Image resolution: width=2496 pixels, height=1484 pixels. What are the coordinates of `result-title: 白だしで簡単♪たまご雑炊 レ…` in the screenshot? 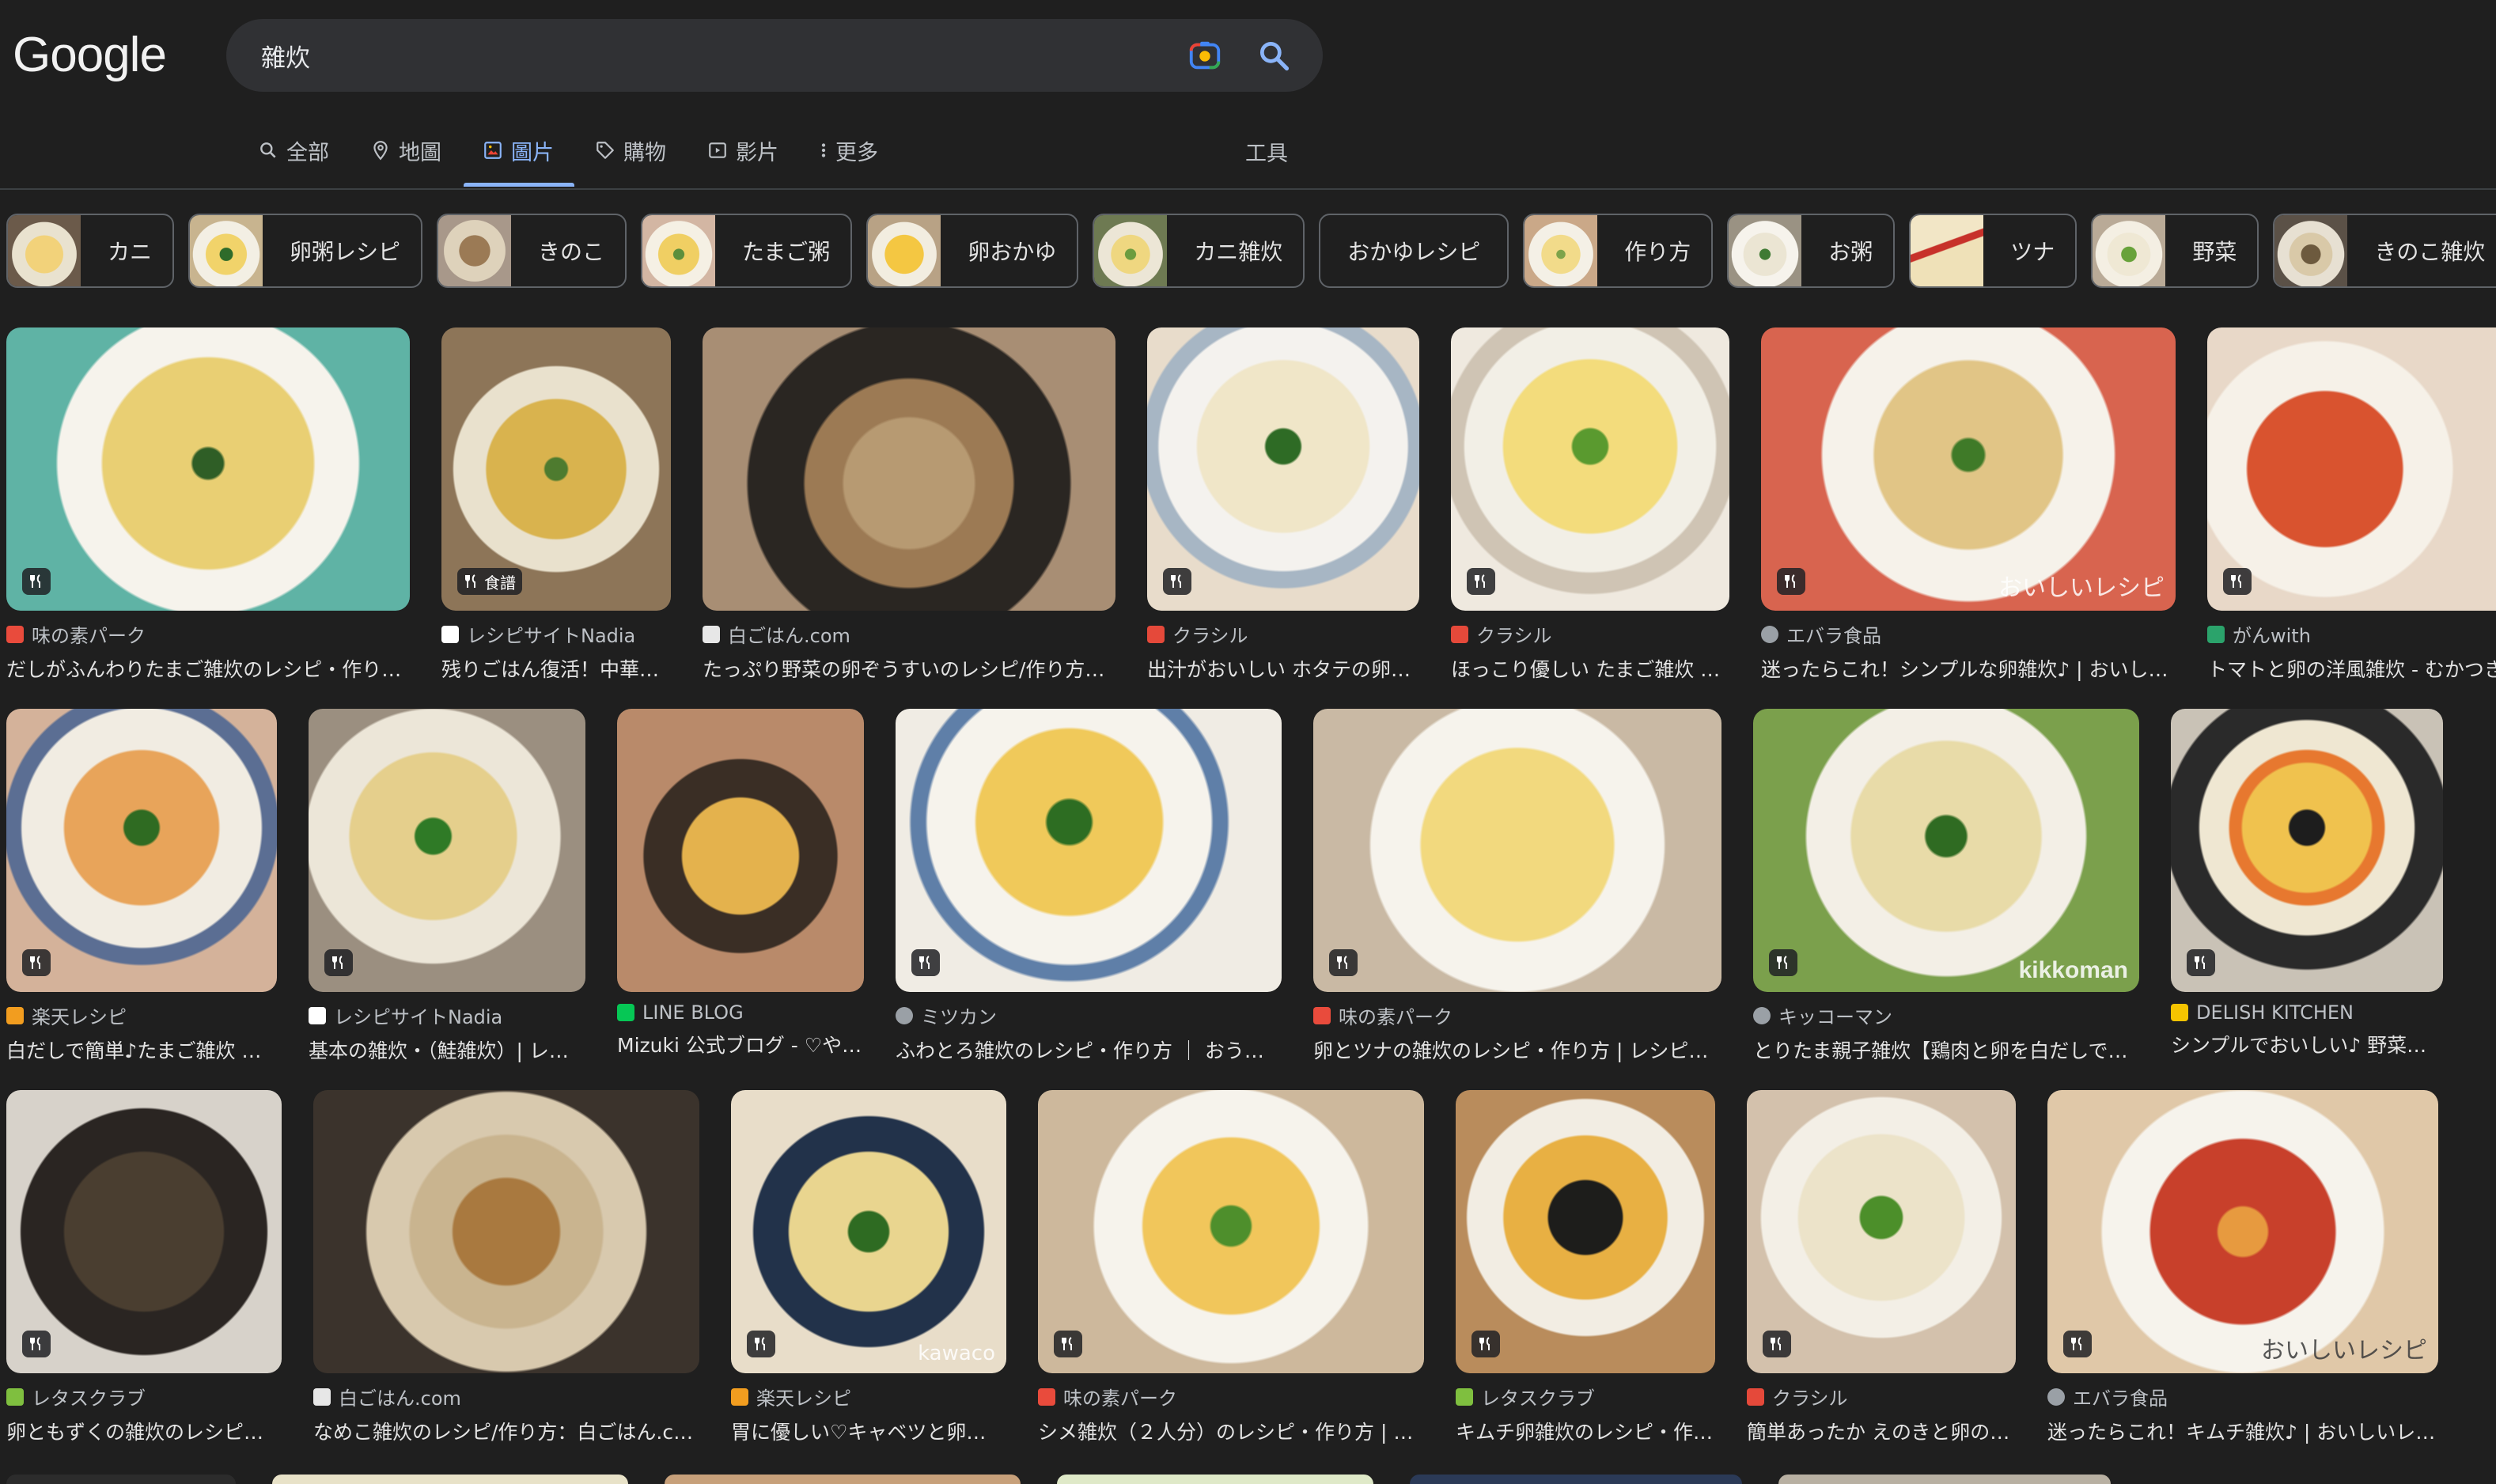 It's located at (141, 1049).